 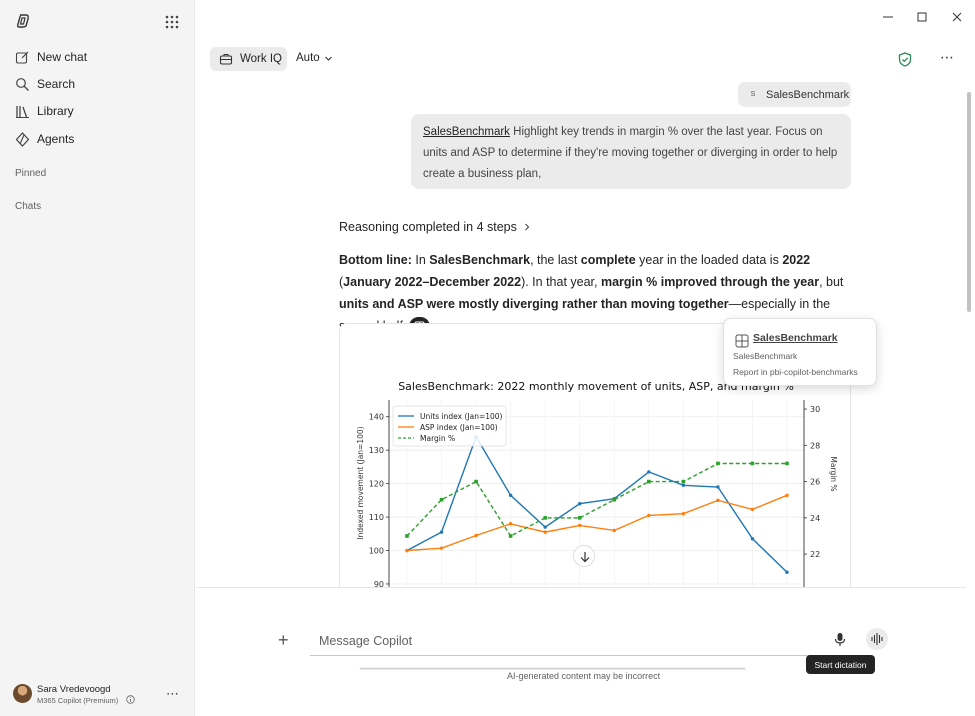 I want to click on popover-subtitle: SalesBenchmark, so click(x=765, y=356).